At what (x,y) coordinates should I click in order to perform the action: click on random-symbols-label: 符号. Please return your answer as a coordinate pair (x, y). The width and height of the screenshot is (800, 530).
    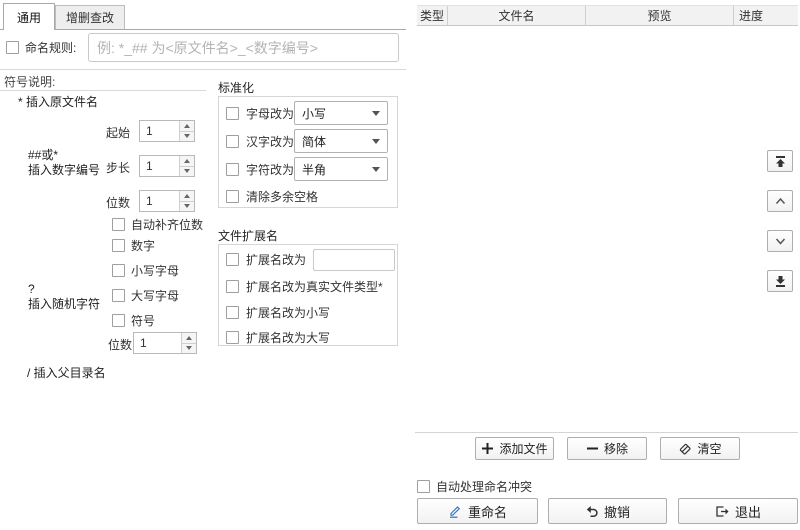
    Looking at the image, I should click on (143, 321).